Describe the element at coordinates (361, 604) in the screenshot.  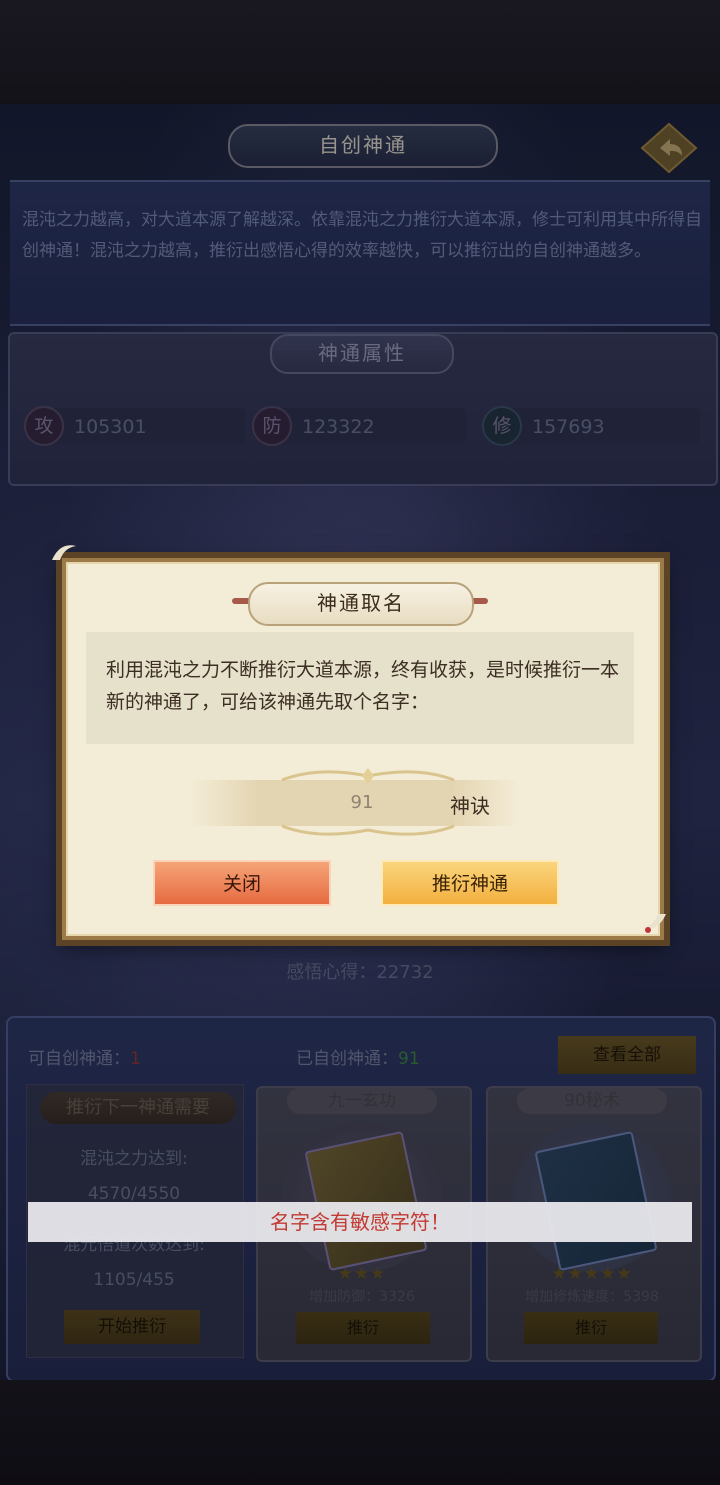
I see `dialog-title: 神通取名` at that location.